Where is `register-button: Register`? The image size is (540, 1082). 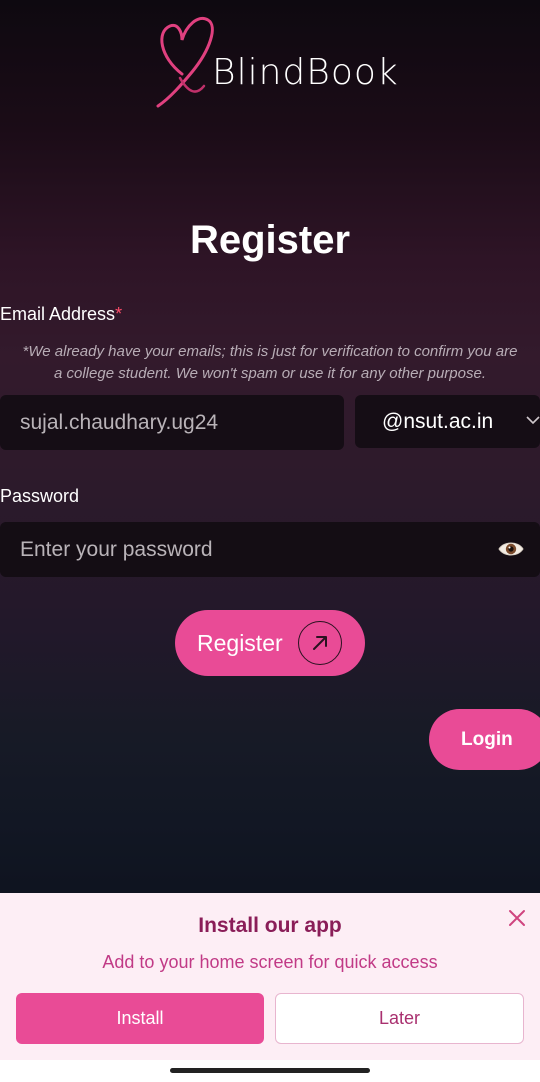
register-button: Register is located at coordinates (270, 643).